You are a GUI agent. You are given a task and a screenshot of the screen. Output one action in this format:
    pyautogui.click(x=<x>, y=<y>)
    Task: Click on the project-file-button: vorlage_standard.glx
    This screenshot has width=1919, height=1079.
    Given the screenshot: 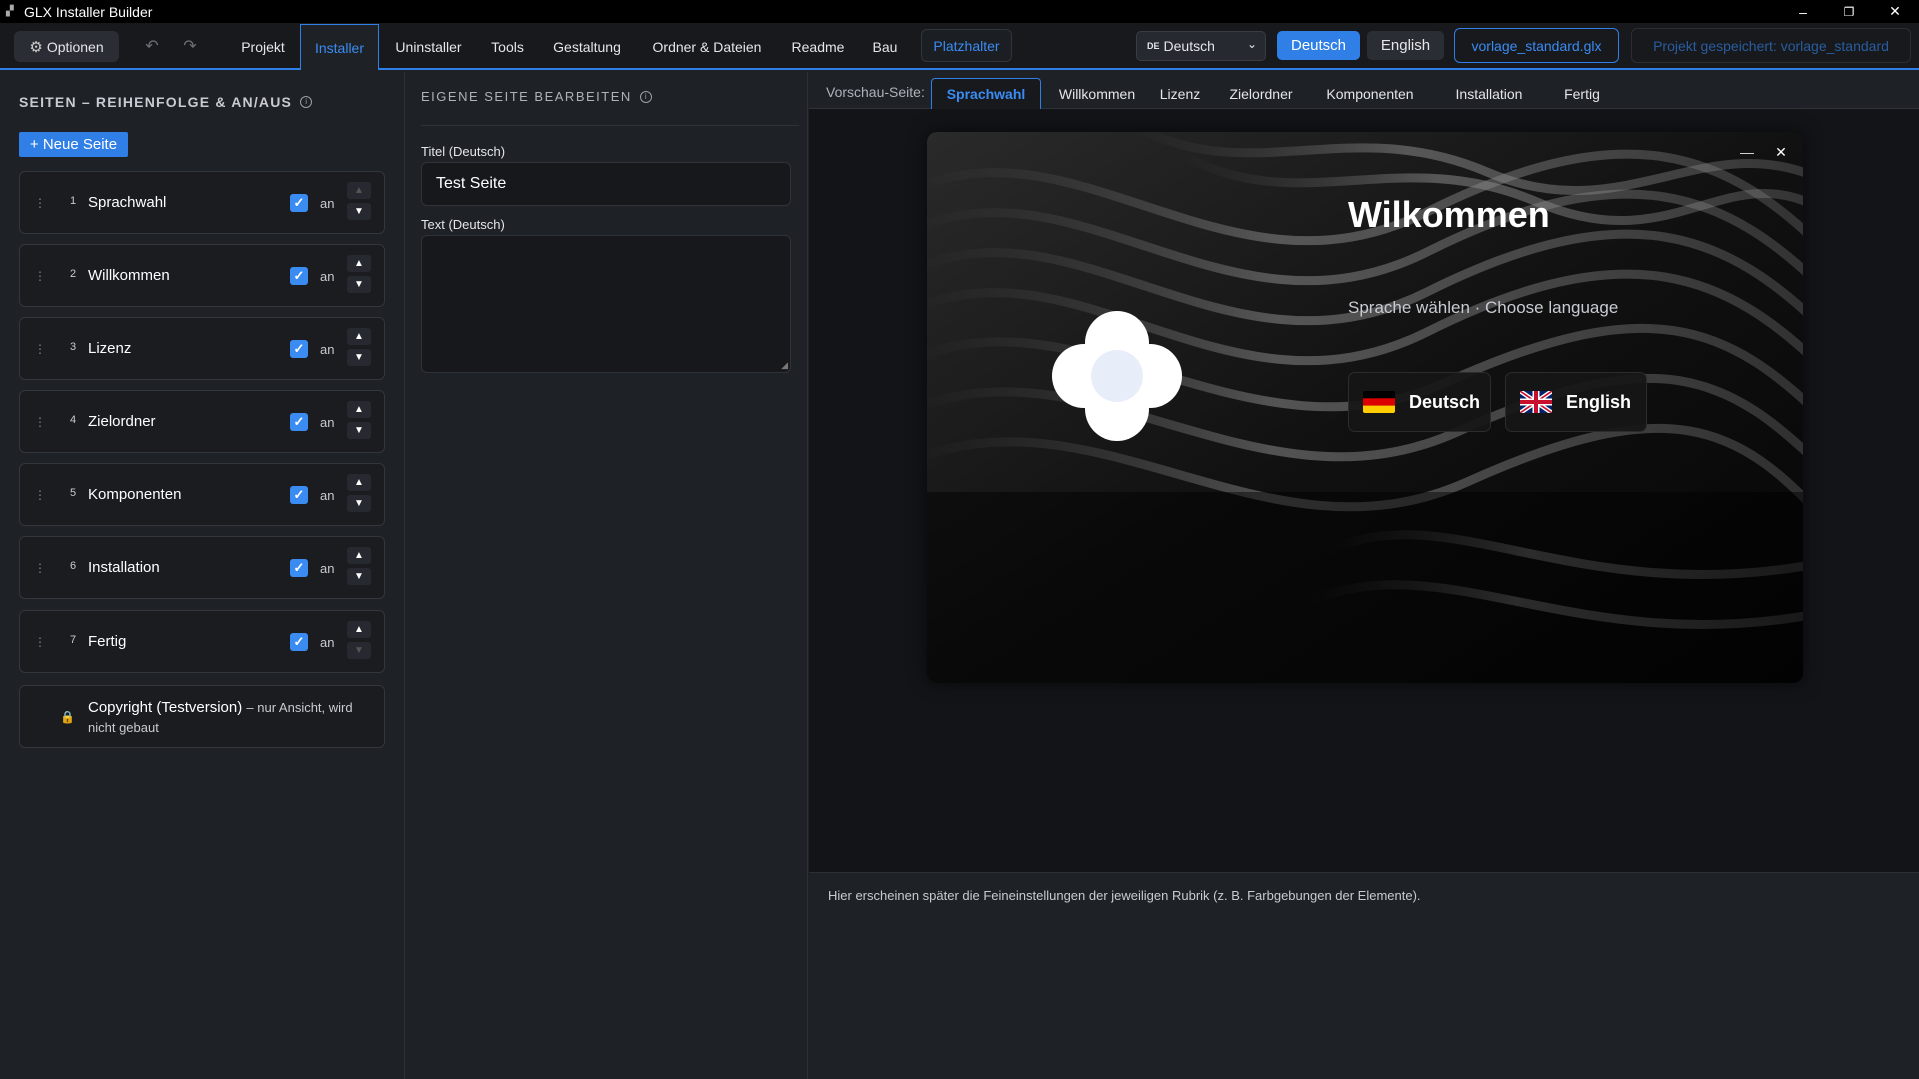 What is the action you would take?
    pyautogui.click(x=1536, y=45)
    